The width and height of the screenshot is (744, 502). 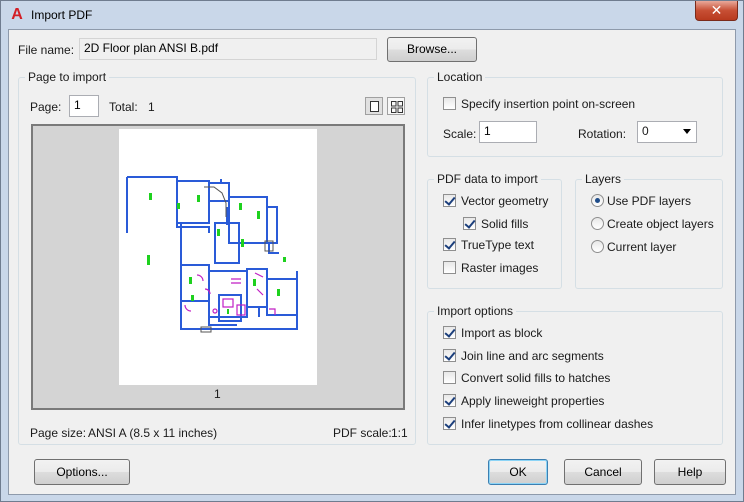 I want to click on dropdown-arrow-icon, so click(x=687, y=131).